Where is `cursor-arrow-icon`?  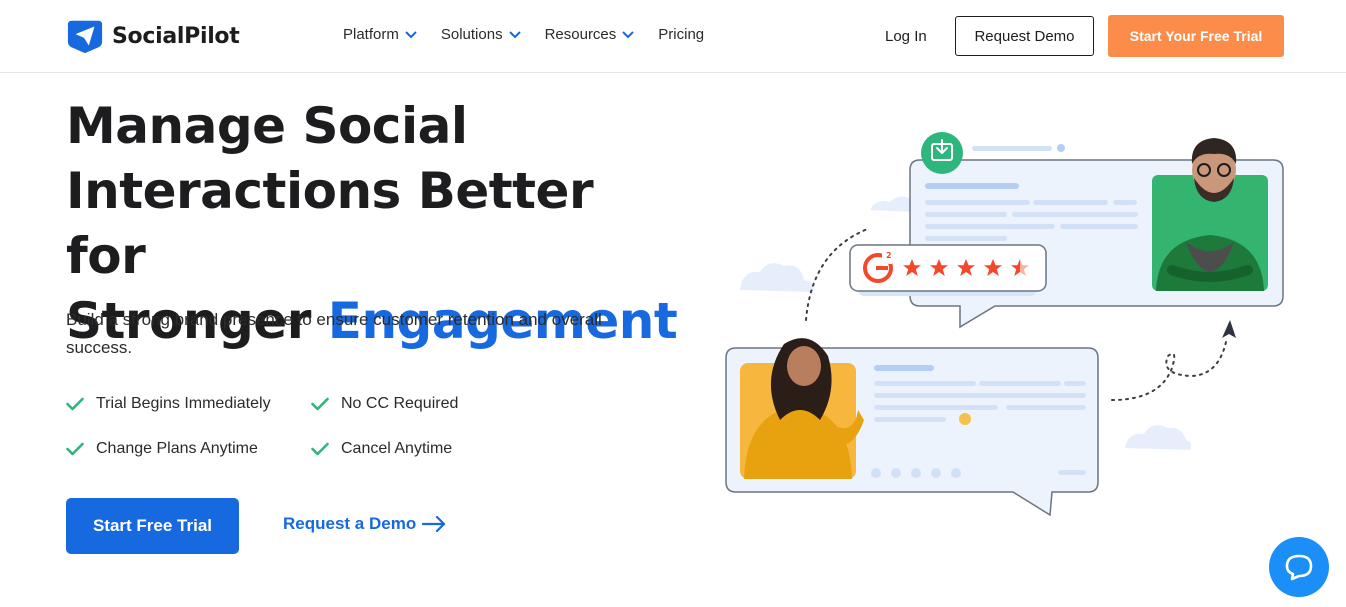
cursor-arrow-icon is located at coordinates (1229, 329).